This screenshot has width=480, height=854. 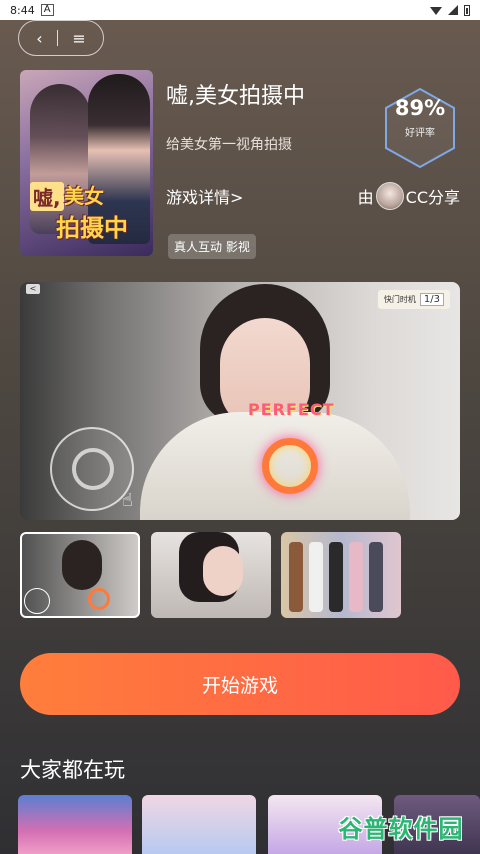 I want to click on cover-title-part3: 拍摄中, so click(x=92, y=228).